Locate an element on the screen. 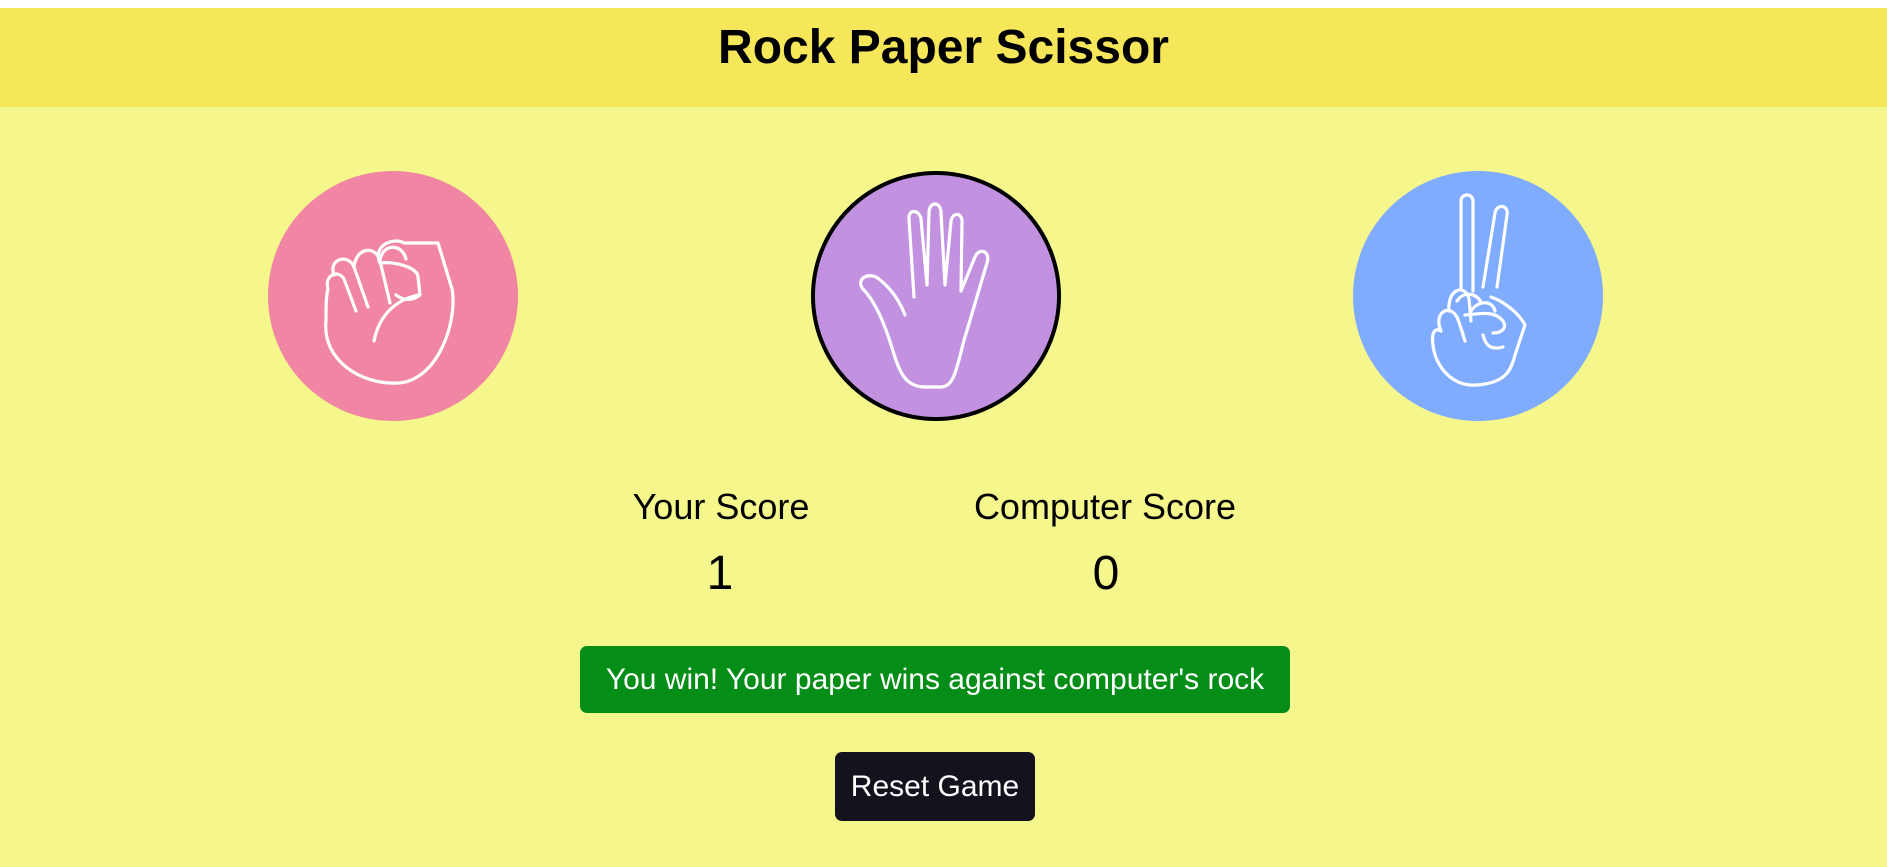 The height and width of the screenshot is (867, 1887). rock-choice-button is located at coordinates (393, 296).